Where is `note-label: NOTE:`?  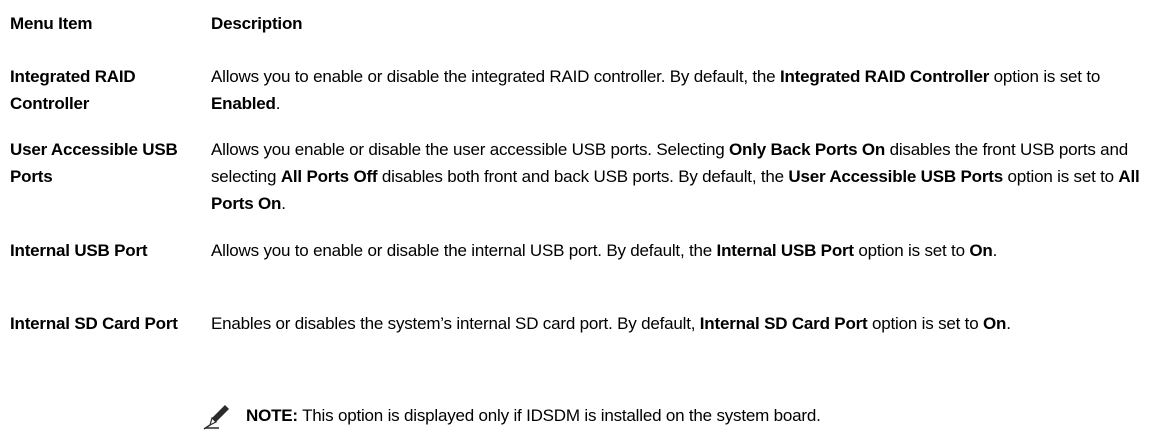
note-label: NOTE: is located at coordinates (272, 415).